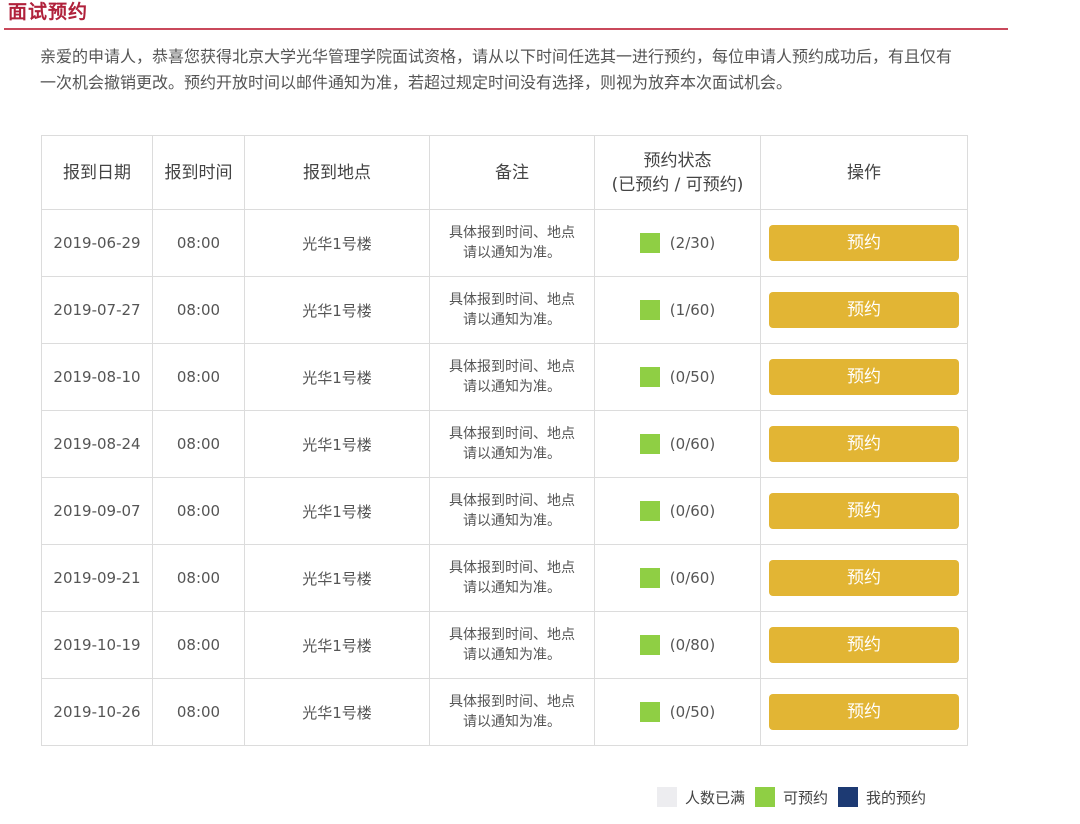 This screenshot has width=1080, height=824. What do you see at coordinates (692, 243) in the screenshot?
I see `status-count: (2/30)` at bounding box center [692, 243].